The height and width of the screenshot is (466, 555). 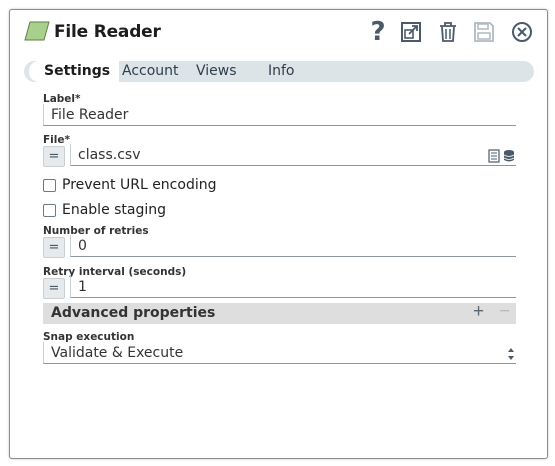 What do you see at coordinates (293, 287) in the screenshot?
I see `retry-interval-input: 1` at bounding box center [293, 287].